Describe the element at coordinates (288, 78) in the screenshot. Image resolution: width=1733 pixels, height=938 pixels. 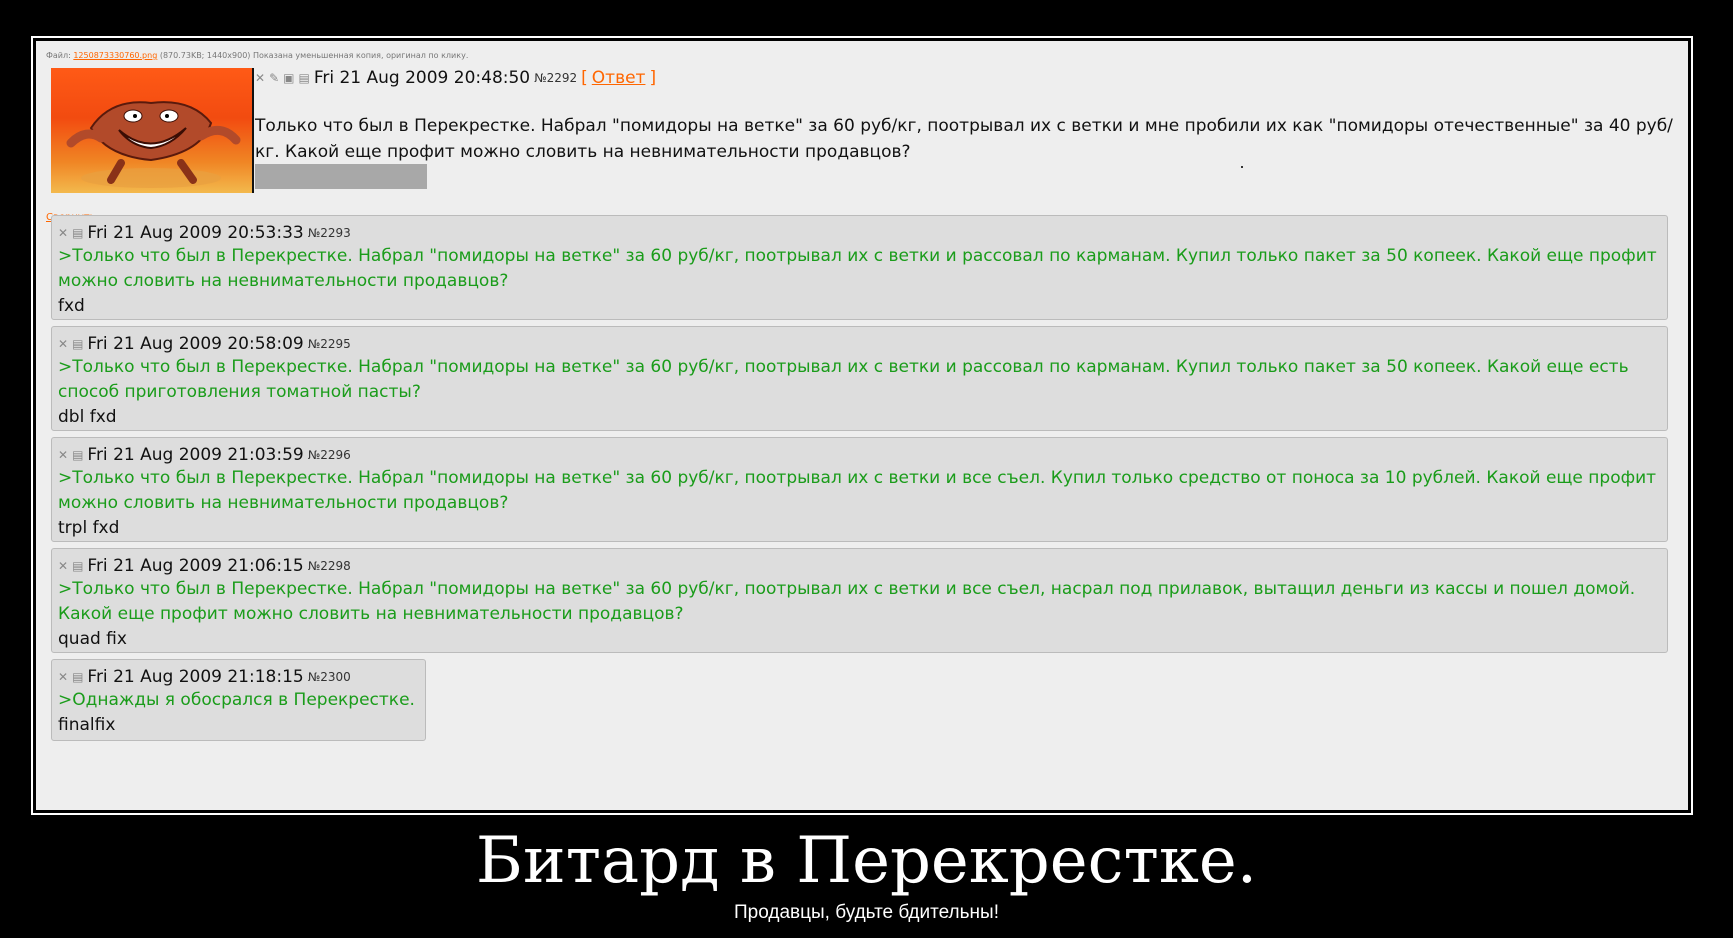
I see `hide-icon: ▣` at that location.